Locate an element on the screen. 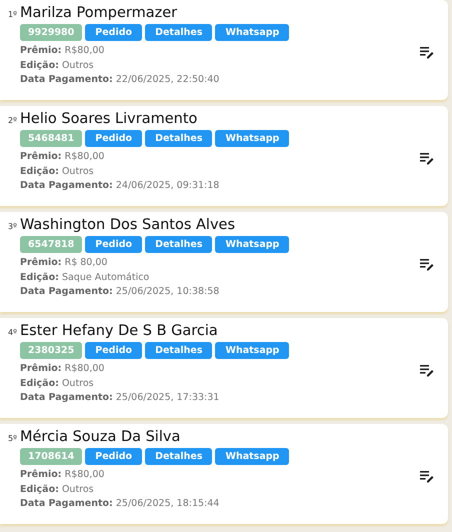 The image size is (452, 532). code-badge: 1708614 is located at coordinates (51, 456).